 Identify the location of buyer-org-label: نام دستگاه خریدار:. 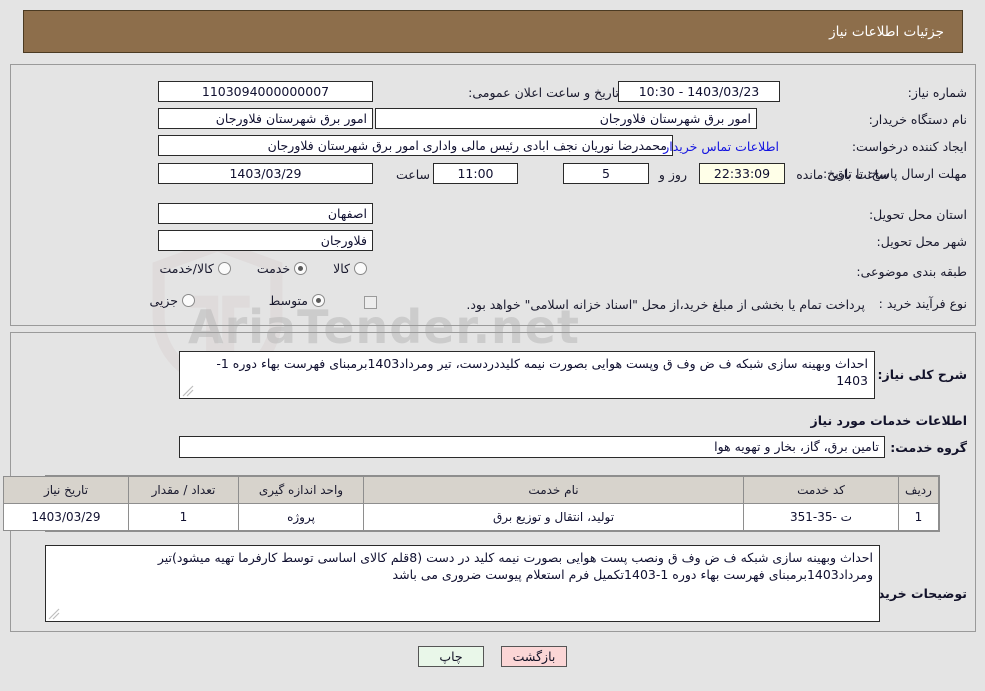
(917, 119).